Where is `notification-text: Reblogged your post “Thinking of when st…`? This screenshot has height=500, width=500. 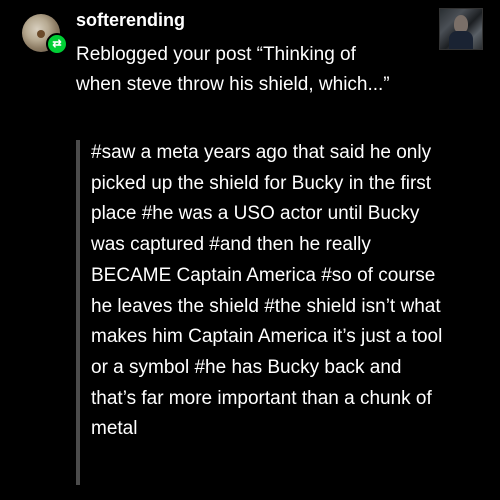 notification-text: Reblogged your post “Thinking of when st… is located at coordinates (241, 70).